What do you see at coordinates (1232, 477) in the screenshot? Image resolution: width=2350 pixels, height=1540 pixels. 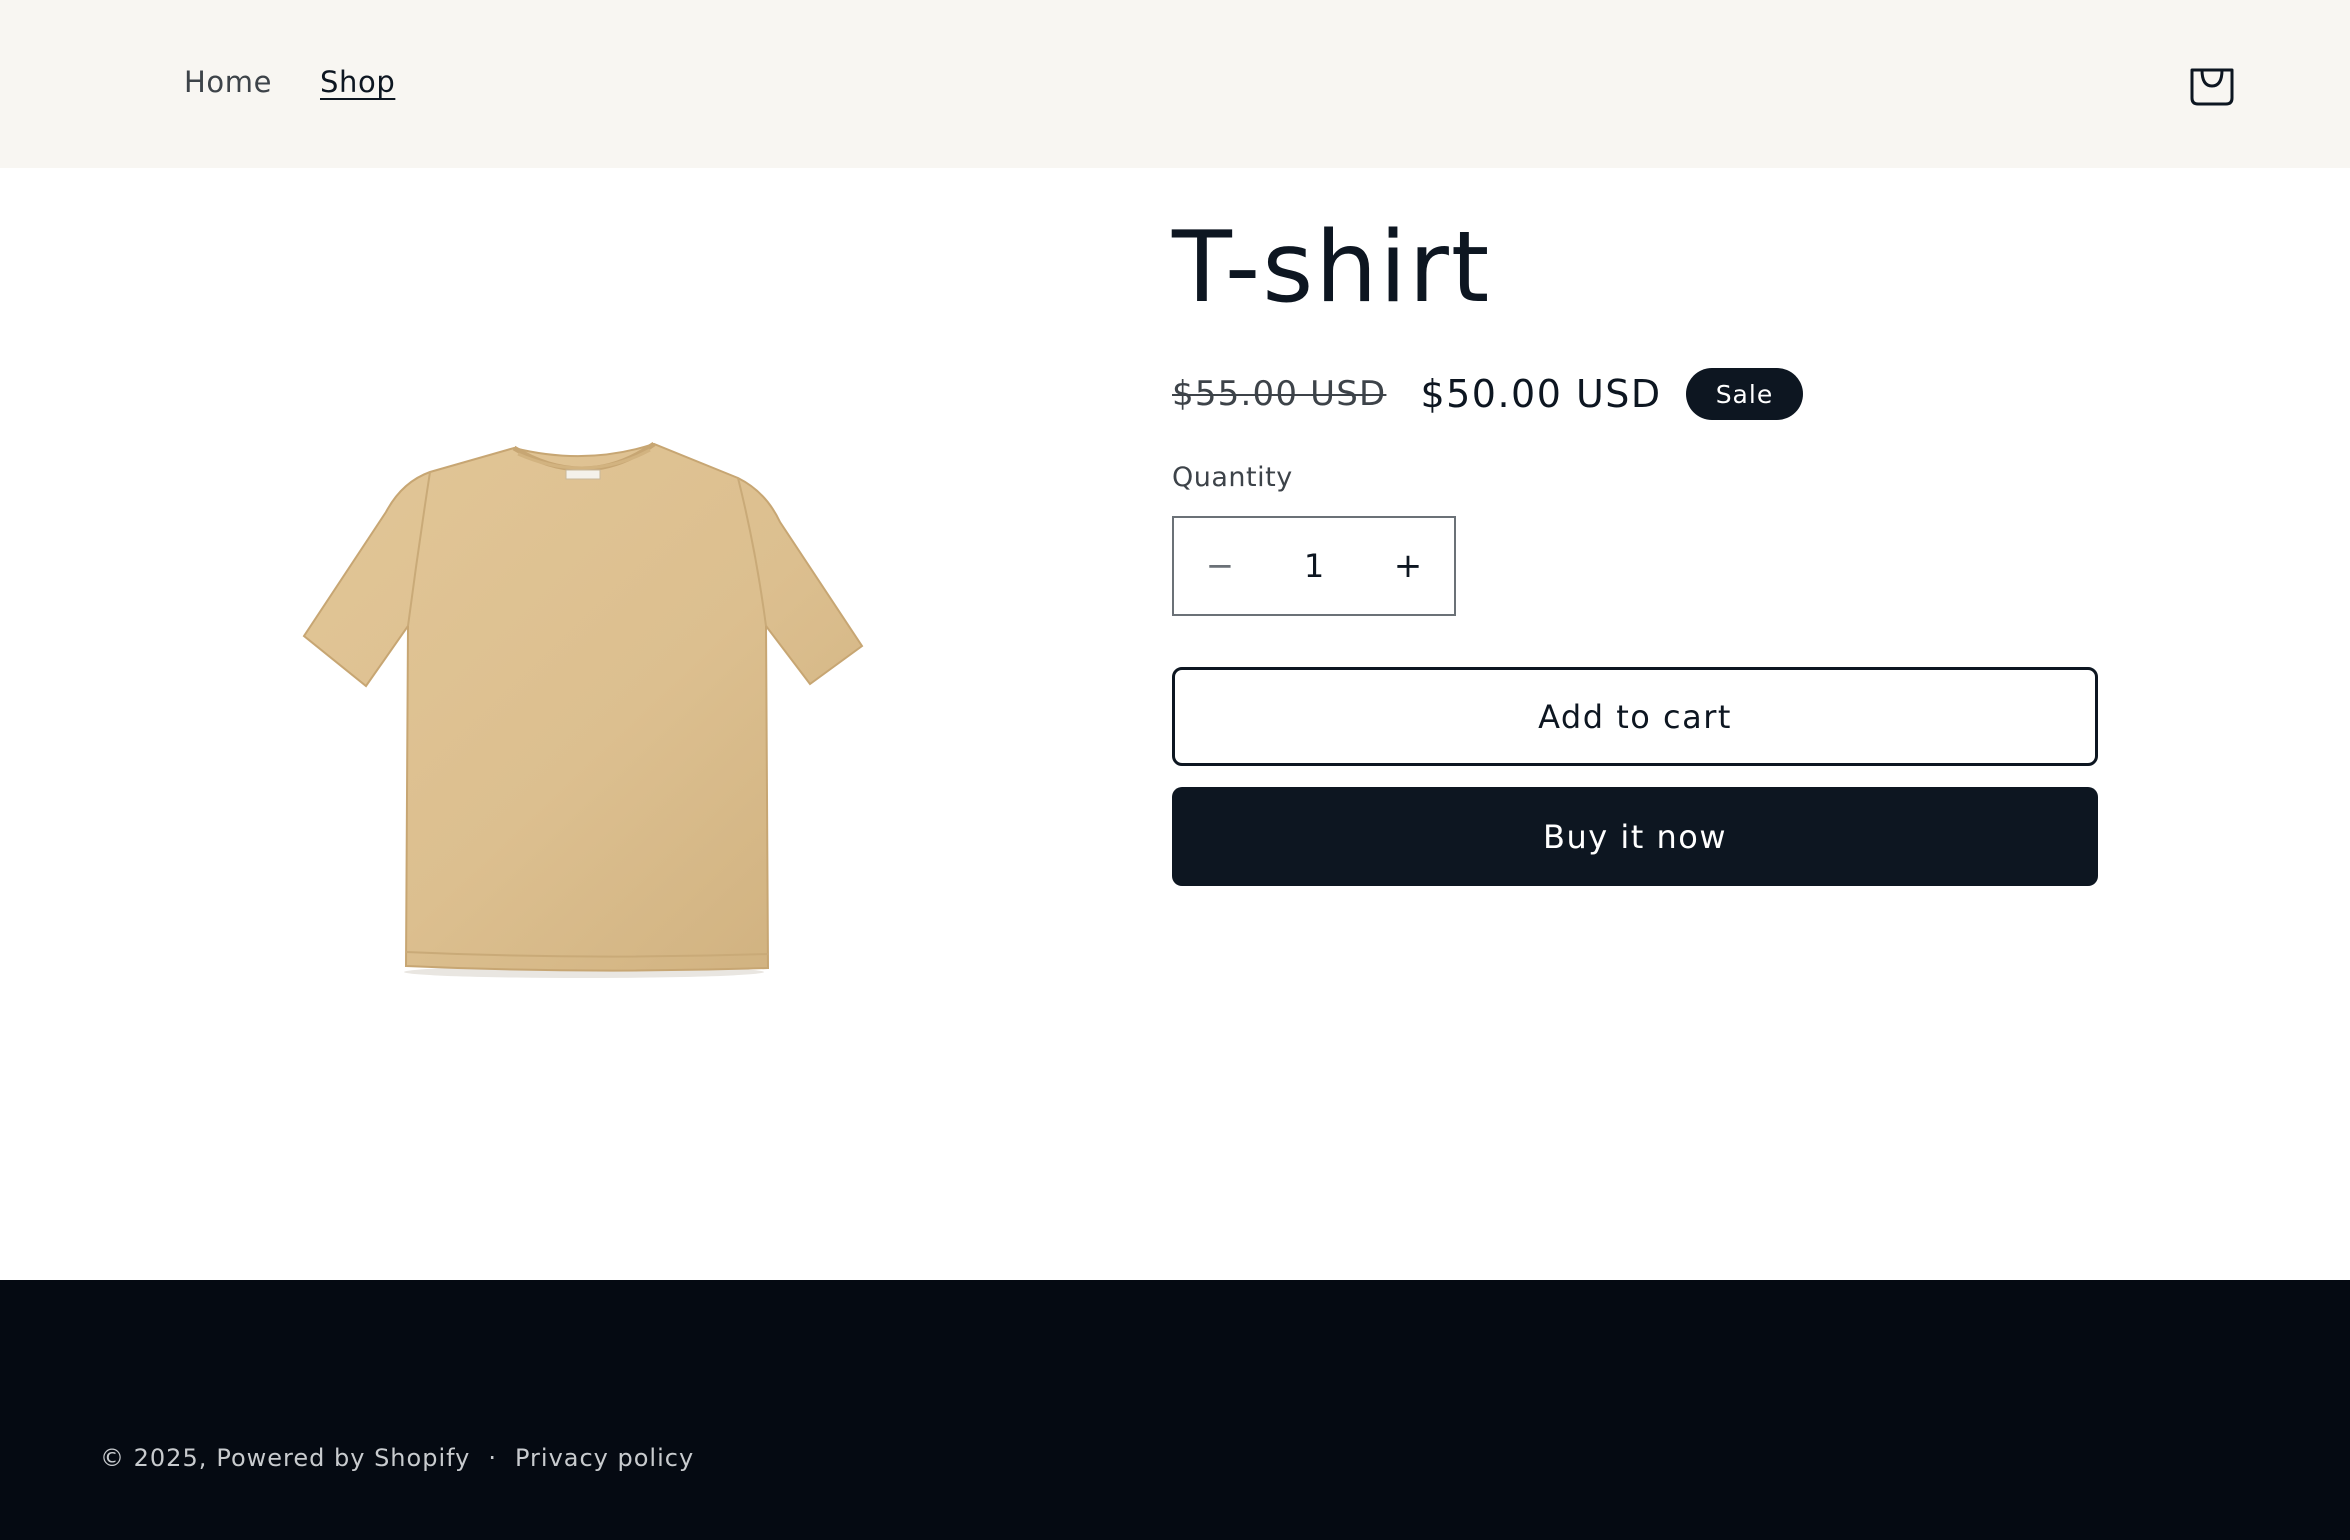 I see `quantity-label: Quantity` at bounding box center [1232, 477].